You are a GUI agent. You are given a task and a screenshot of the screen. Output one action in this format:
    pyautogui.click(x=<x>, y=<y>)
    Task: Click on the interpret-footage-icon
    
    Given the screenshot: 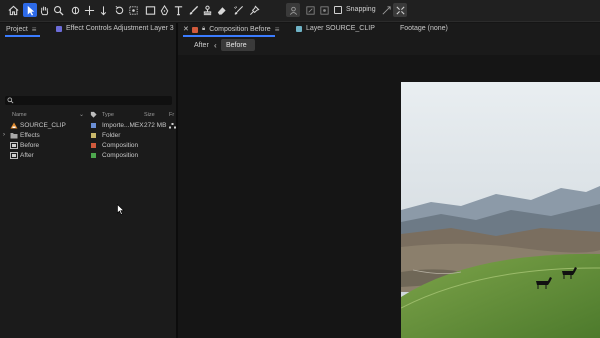 What is the action you would take?
    pyautogui.click(x=172, y=126)
    